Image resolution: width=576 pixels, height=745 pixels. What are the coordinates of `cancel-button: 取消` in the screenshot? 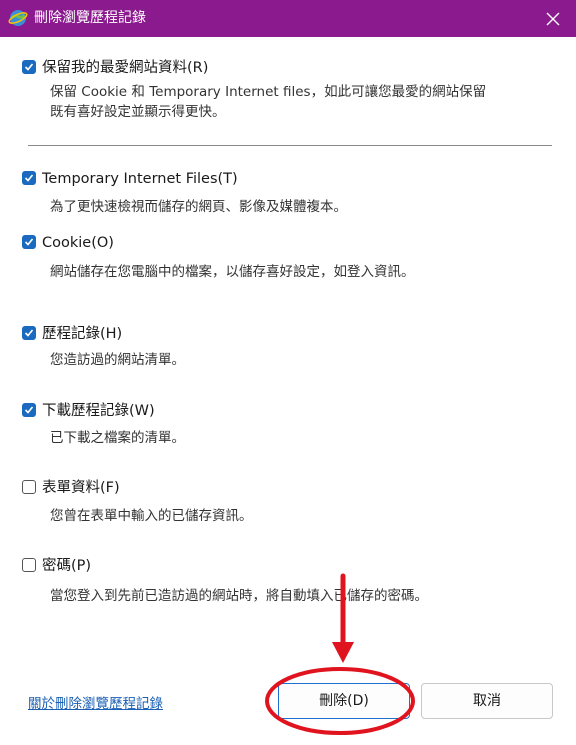 It's located at (487, 701).